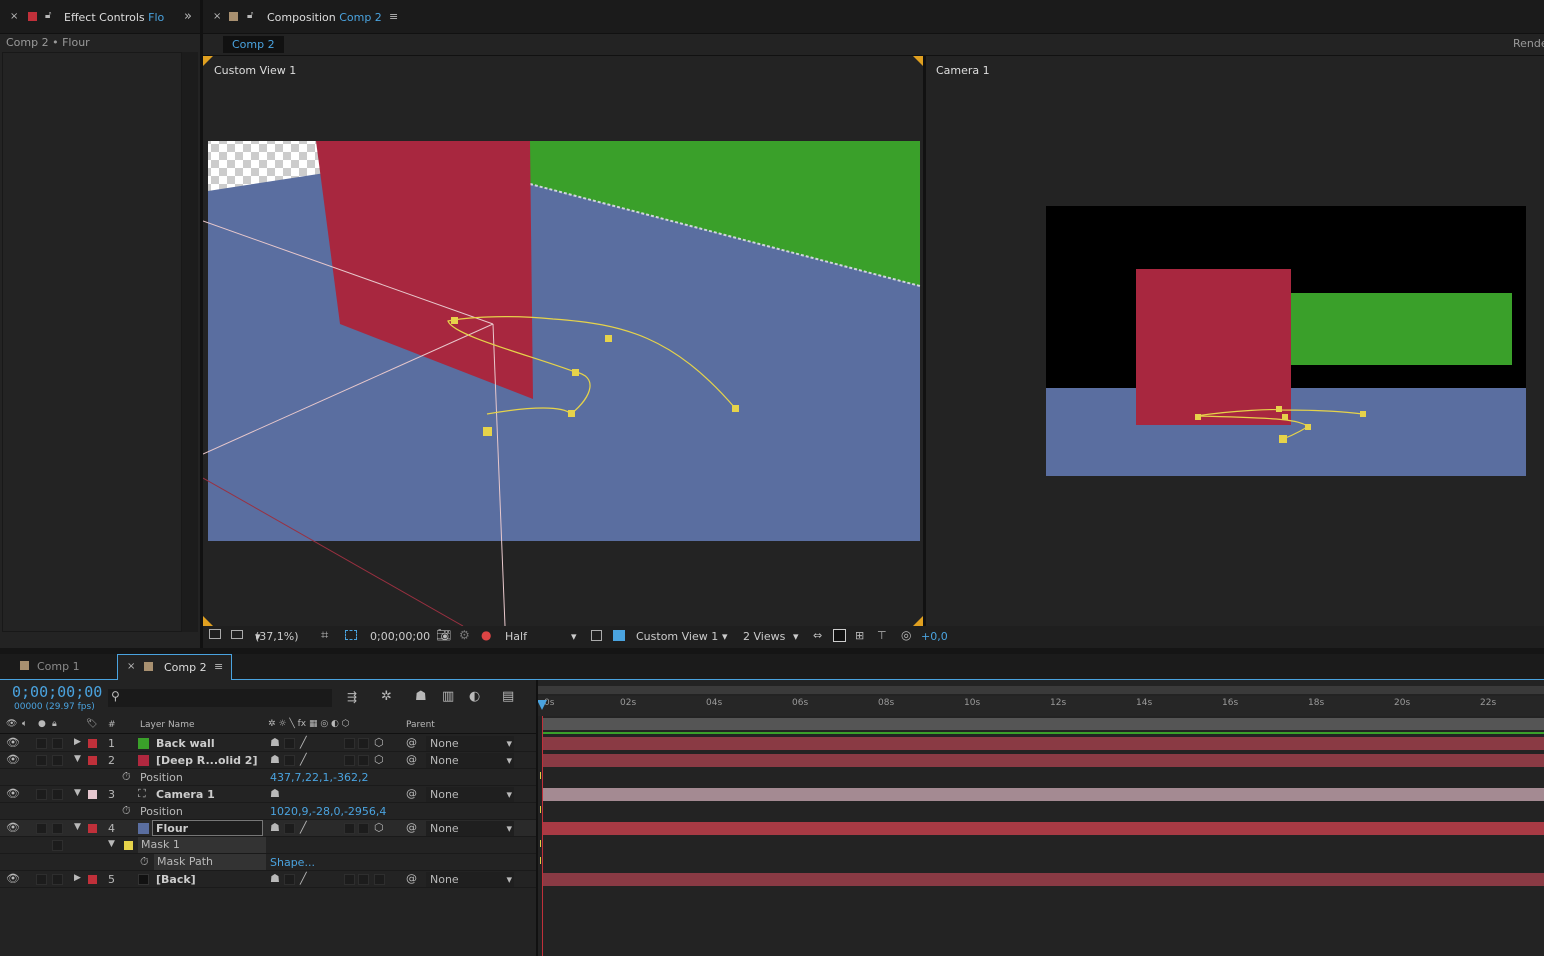  I want to click on layer-row: 👁︎ ▼ 4 Flour ☗ ╱ ⬡ @ None ▾, so click(268, 828).